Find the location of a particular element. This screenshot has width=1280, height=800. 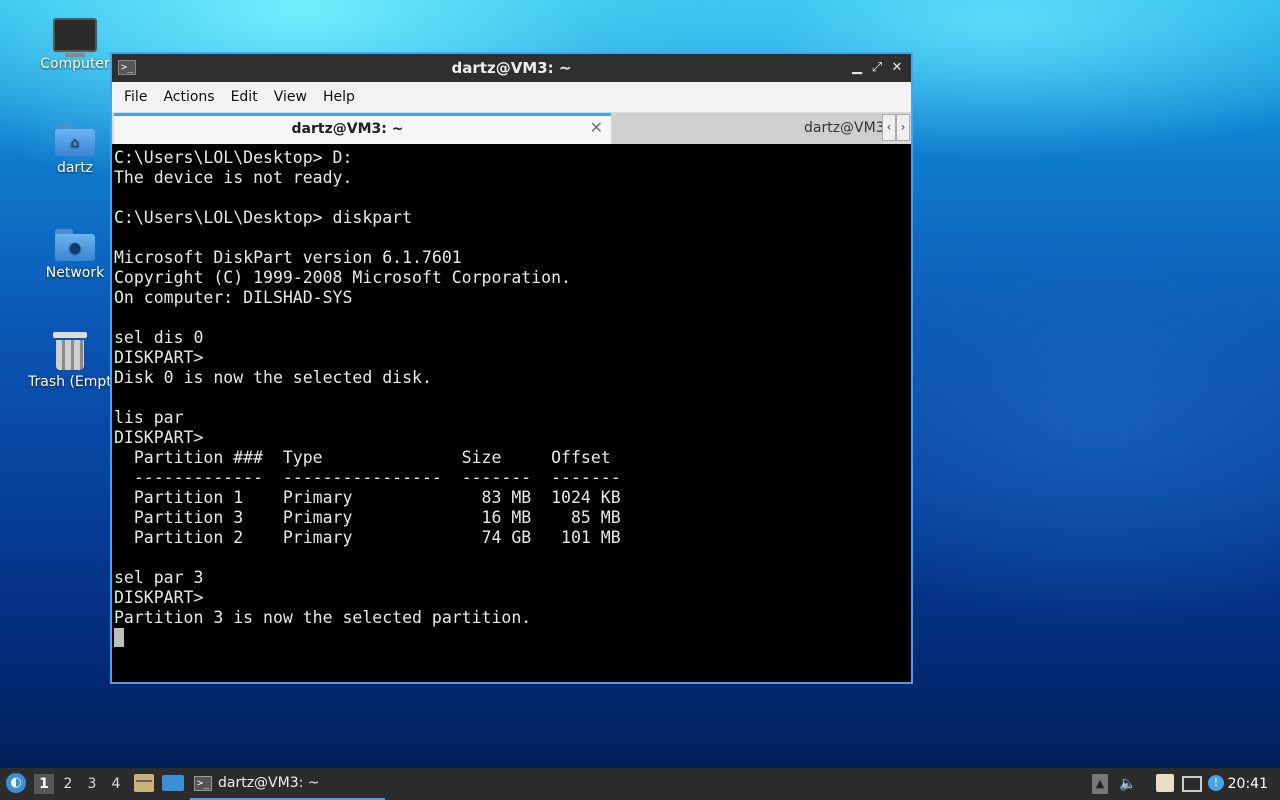

menu-help: Help is located at coordinates (339, 97).